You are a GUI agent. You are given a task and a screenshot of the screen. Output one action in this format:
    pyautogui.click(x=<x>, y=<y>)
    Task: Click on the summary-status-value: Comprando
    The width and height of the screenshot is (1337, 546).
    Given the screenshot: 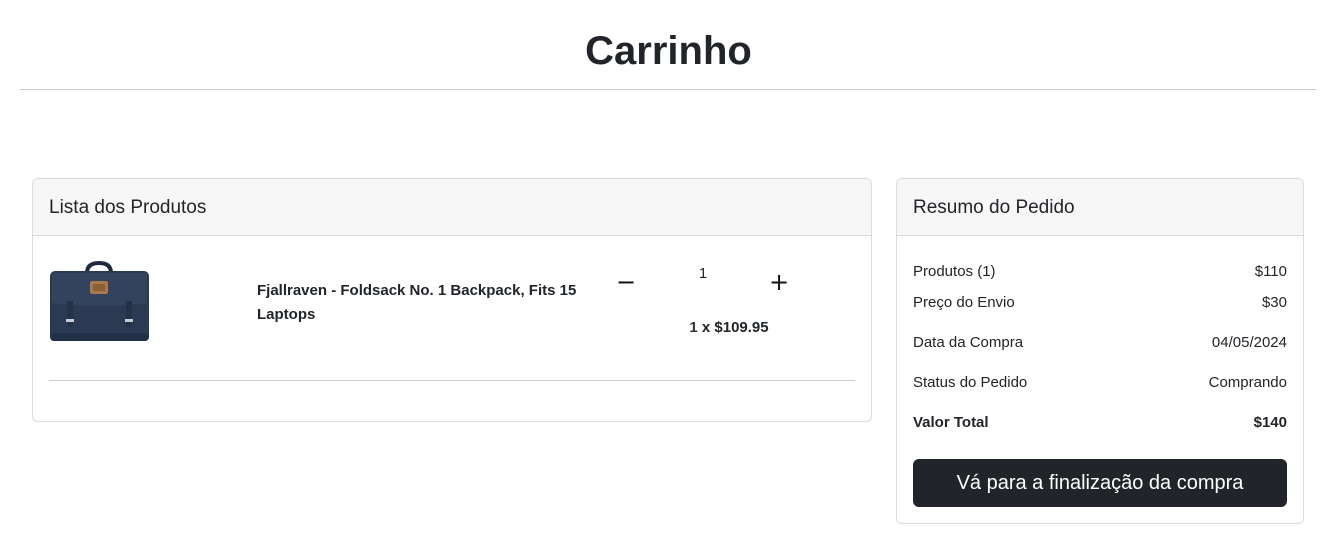 What is the action you would take?
    pyautogui.click(x=1247, y=382)
    